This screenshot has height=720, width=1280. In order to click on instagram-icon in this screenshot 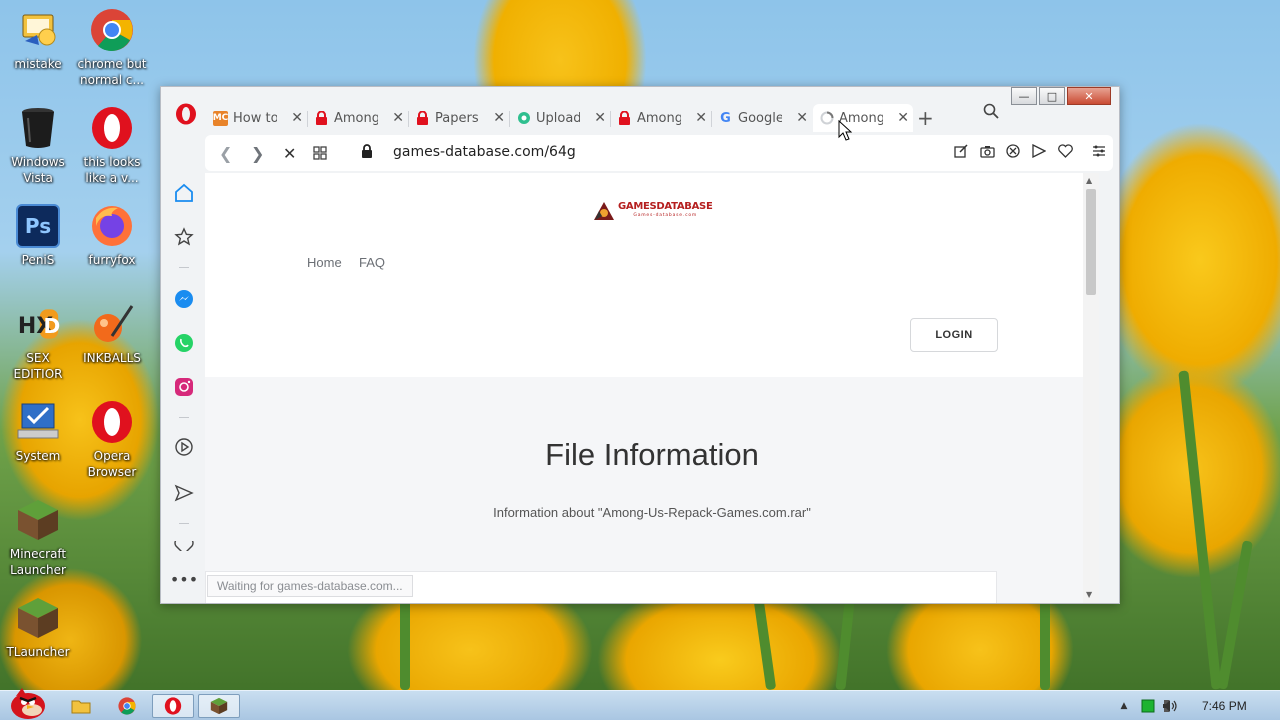, I will do `click(184, 387)`.